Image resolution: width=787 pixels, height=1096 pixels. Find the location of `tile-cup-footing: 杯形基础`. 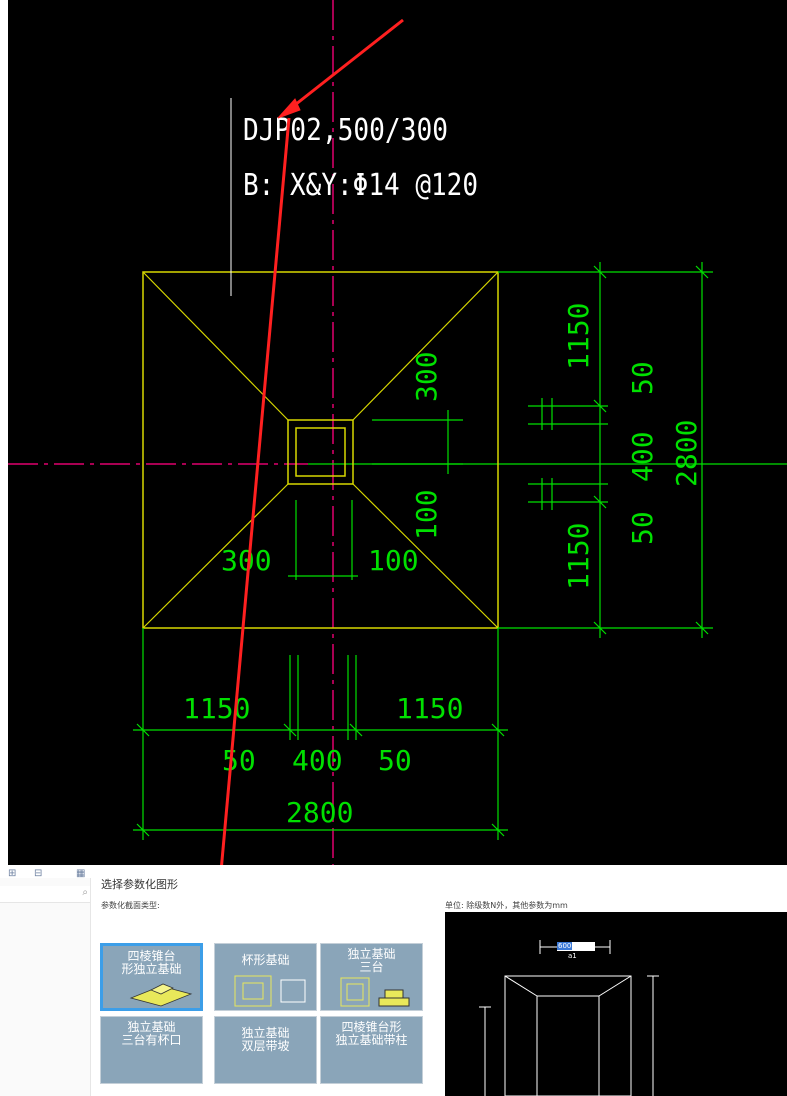

tile-cup-footing: 杯形基础 is located at coordinates (265, 977).